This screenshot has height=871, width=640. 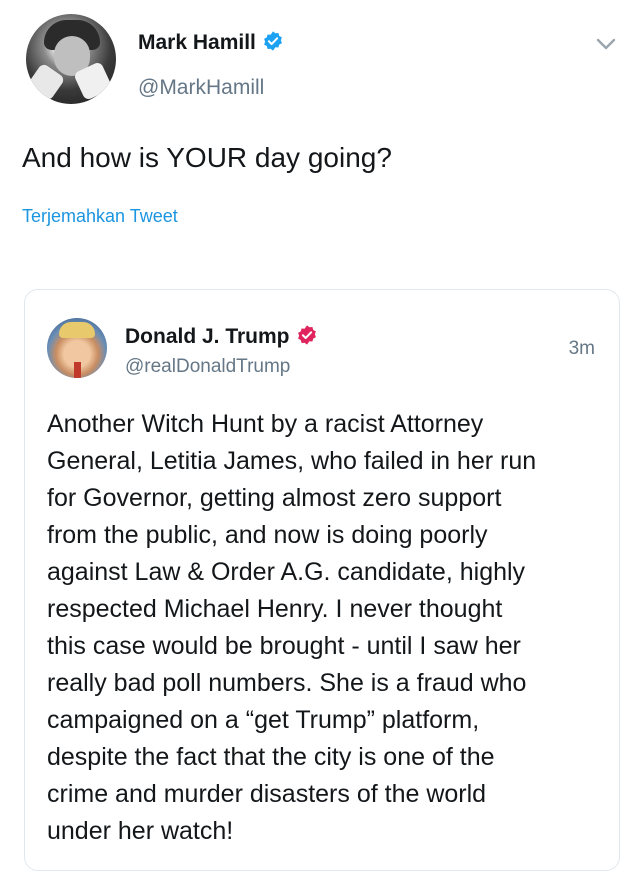 What do you see at coordinates (197, 42) in the screenshot?
I see `author-name-label: Mark Hamill` at bounding box center [197, 42].